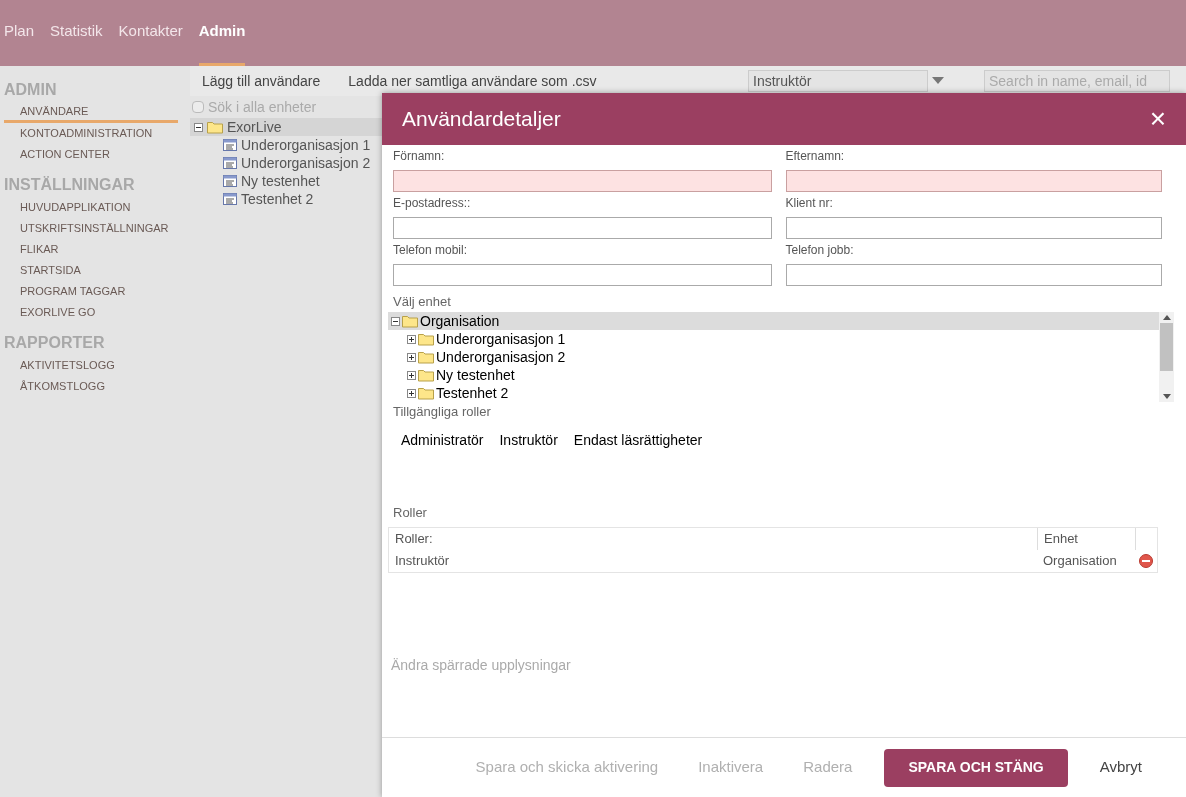 The image size is (1186, 797). I want to click on search-field: Search in name, email, id, so click(1077, 81).